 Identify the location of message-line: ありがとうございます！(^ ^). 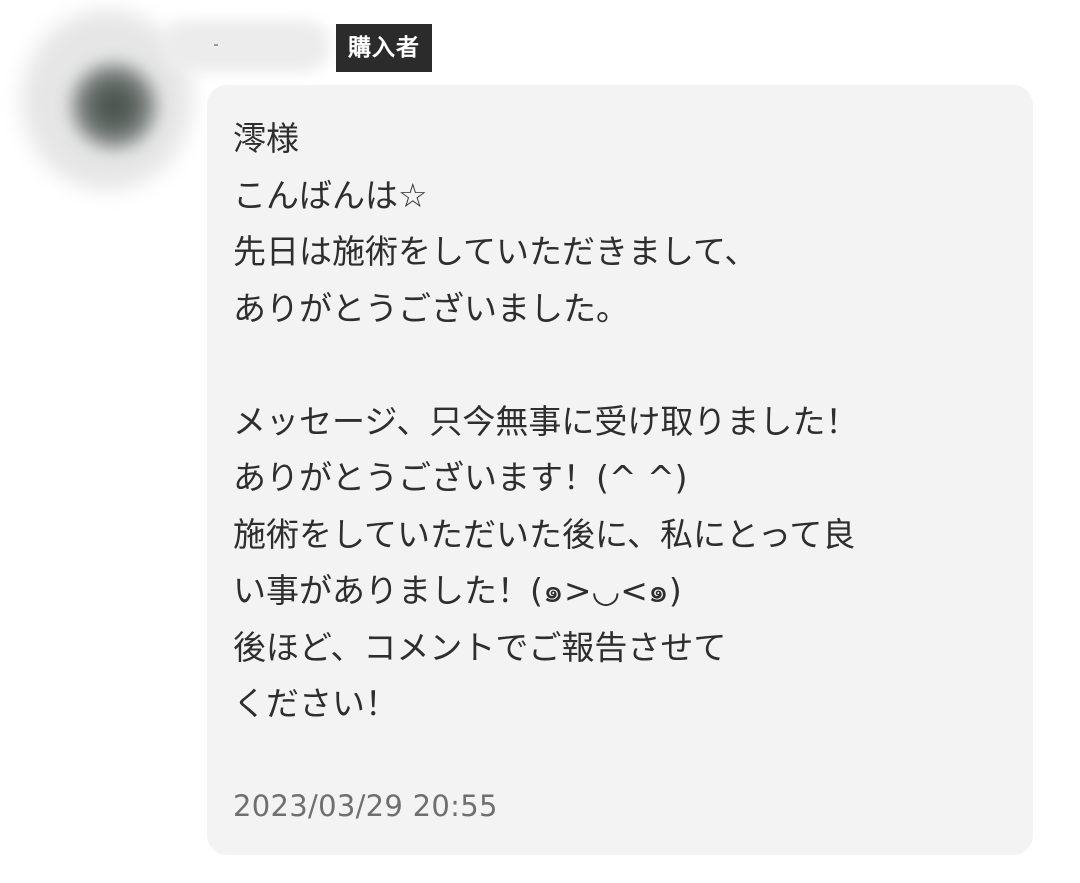
(460, 477).